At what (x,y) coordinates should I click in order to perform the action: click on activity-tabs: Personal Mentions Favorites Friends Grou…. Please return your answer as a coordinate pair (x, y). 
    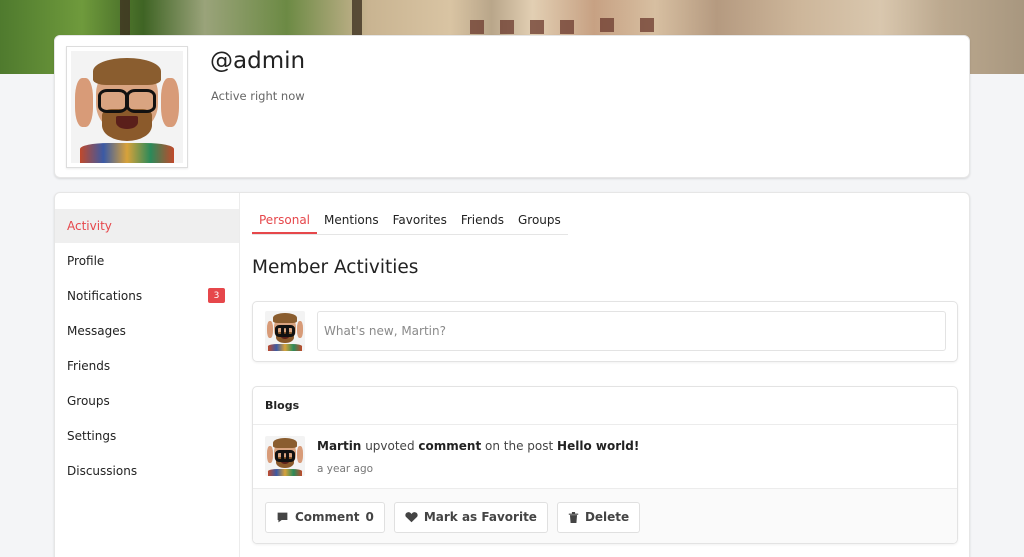
    Looking at the image, I should click on (410, 223).